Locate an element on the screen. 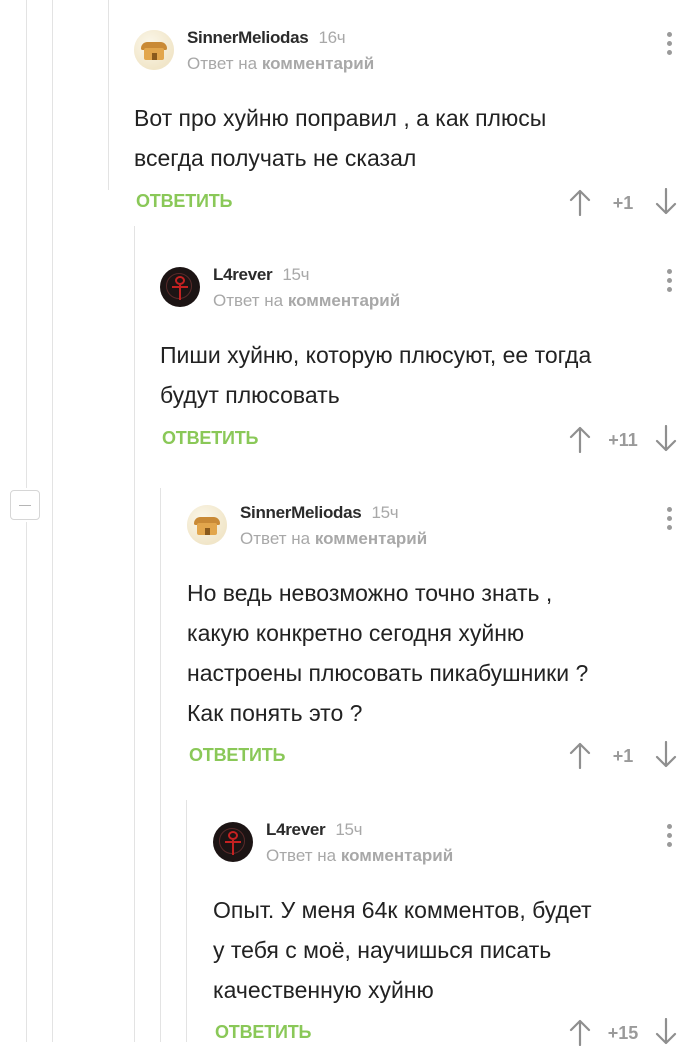 This screenshot has height=1048, width=700. comment-time: 16ч is located at coordinates (332, 37).